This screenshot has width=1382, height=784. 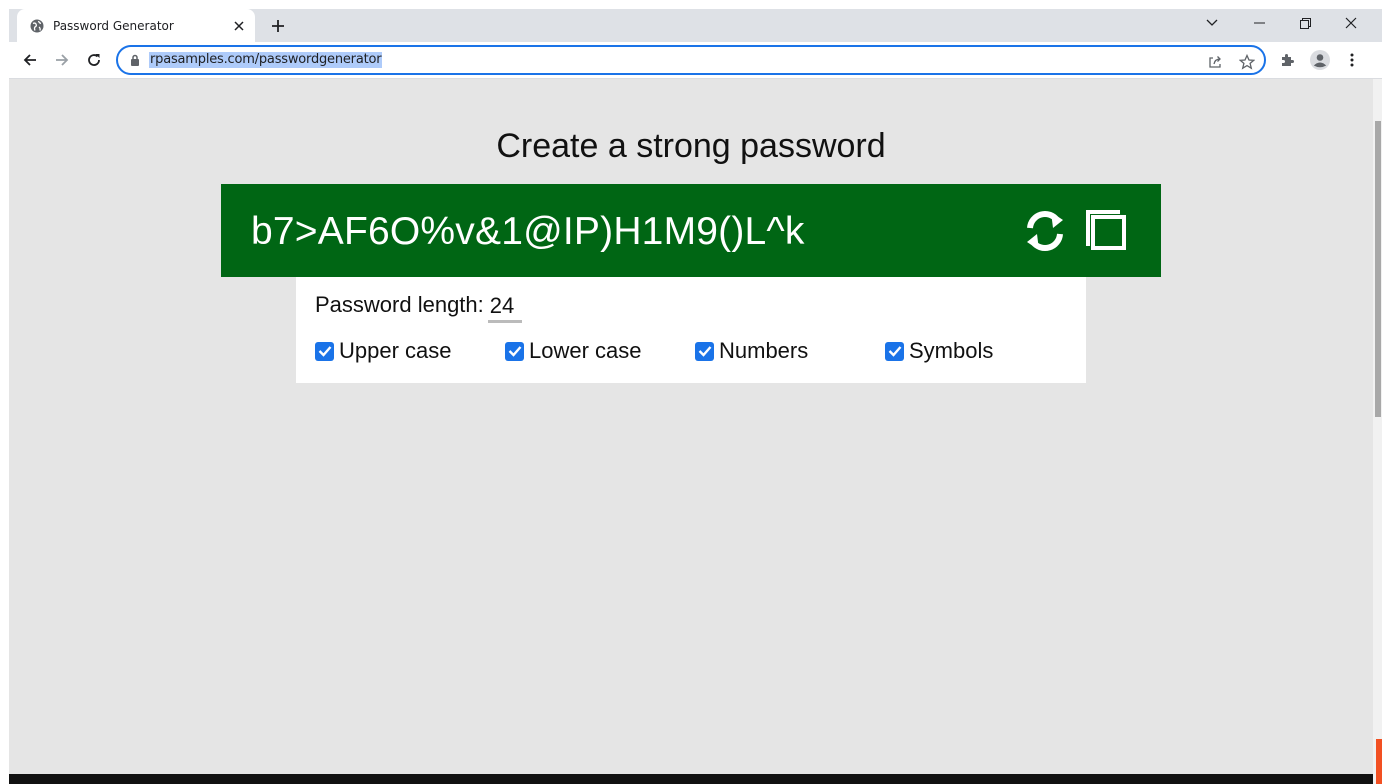 What do you see at coordinates (1351, 23) in the screenshot?
I see `close-window-button` at bounding box center [1351, 23].